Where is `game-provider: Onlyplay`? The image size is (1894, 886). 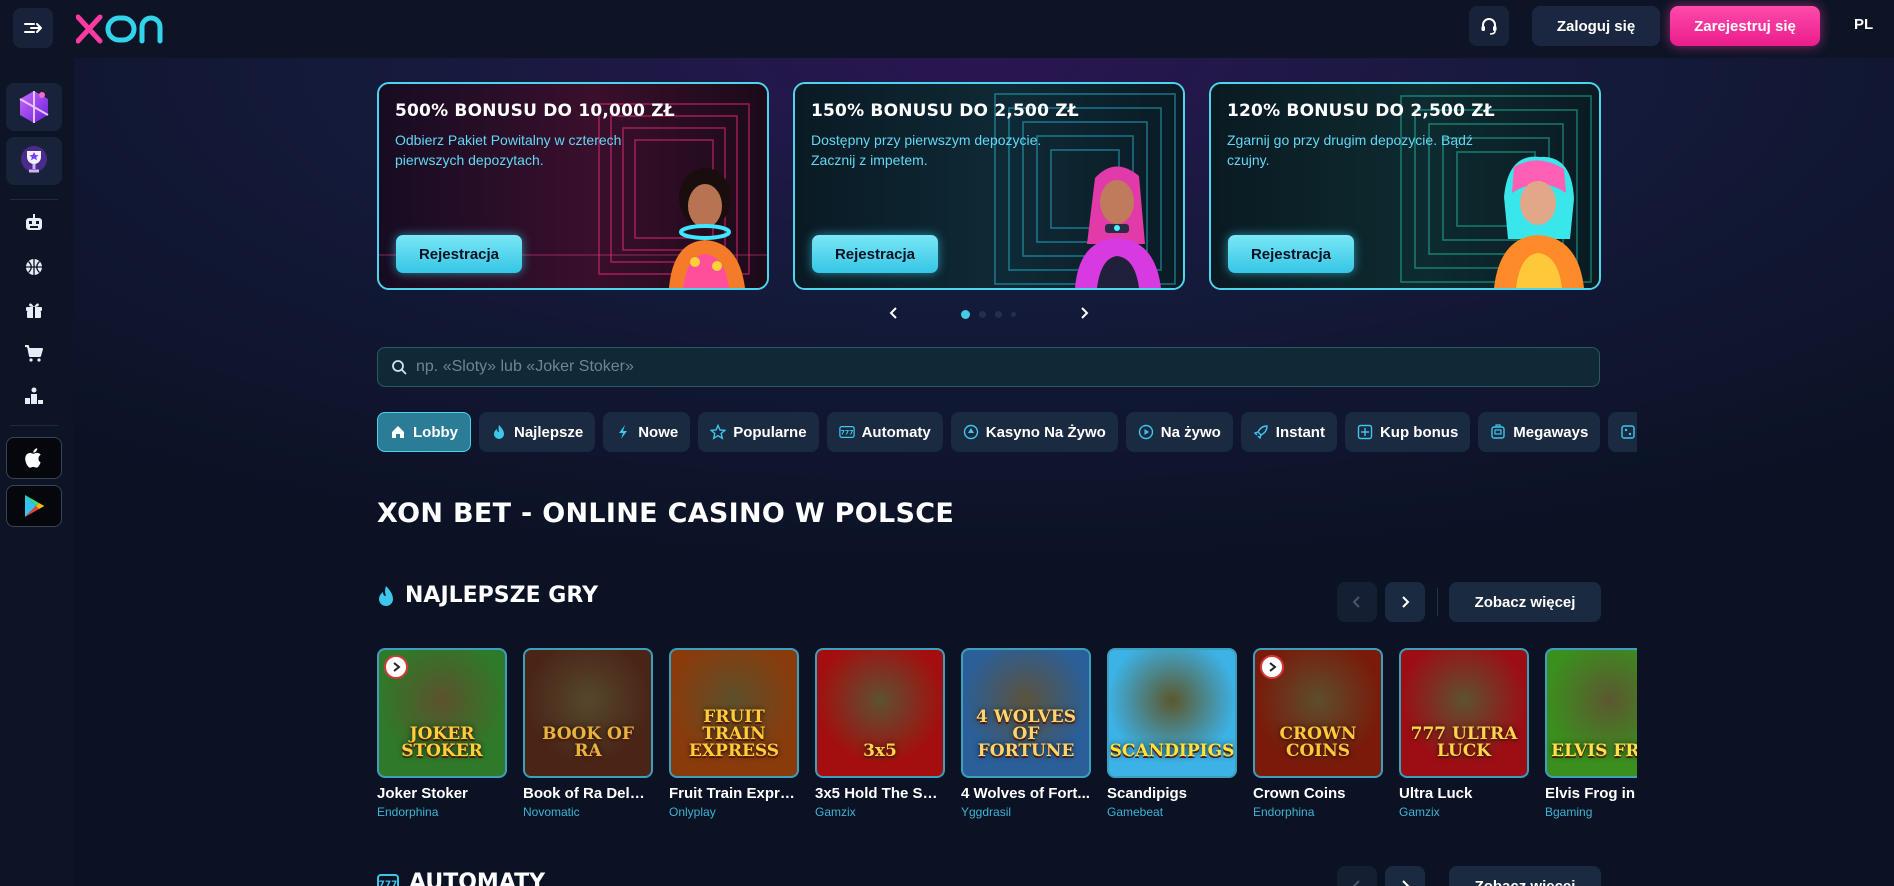
game-provider: Onlyplay is located at coordinates (734, 812).